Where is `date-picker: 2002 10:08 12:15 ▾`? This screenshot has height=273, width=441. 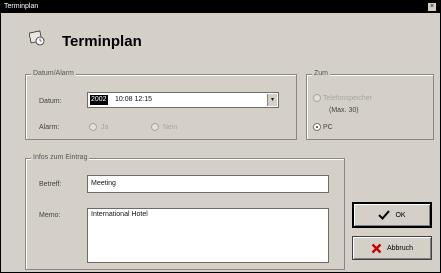 date-picker: 2002 10:08 12:15 ▾ is located at coordinates (183, 100).